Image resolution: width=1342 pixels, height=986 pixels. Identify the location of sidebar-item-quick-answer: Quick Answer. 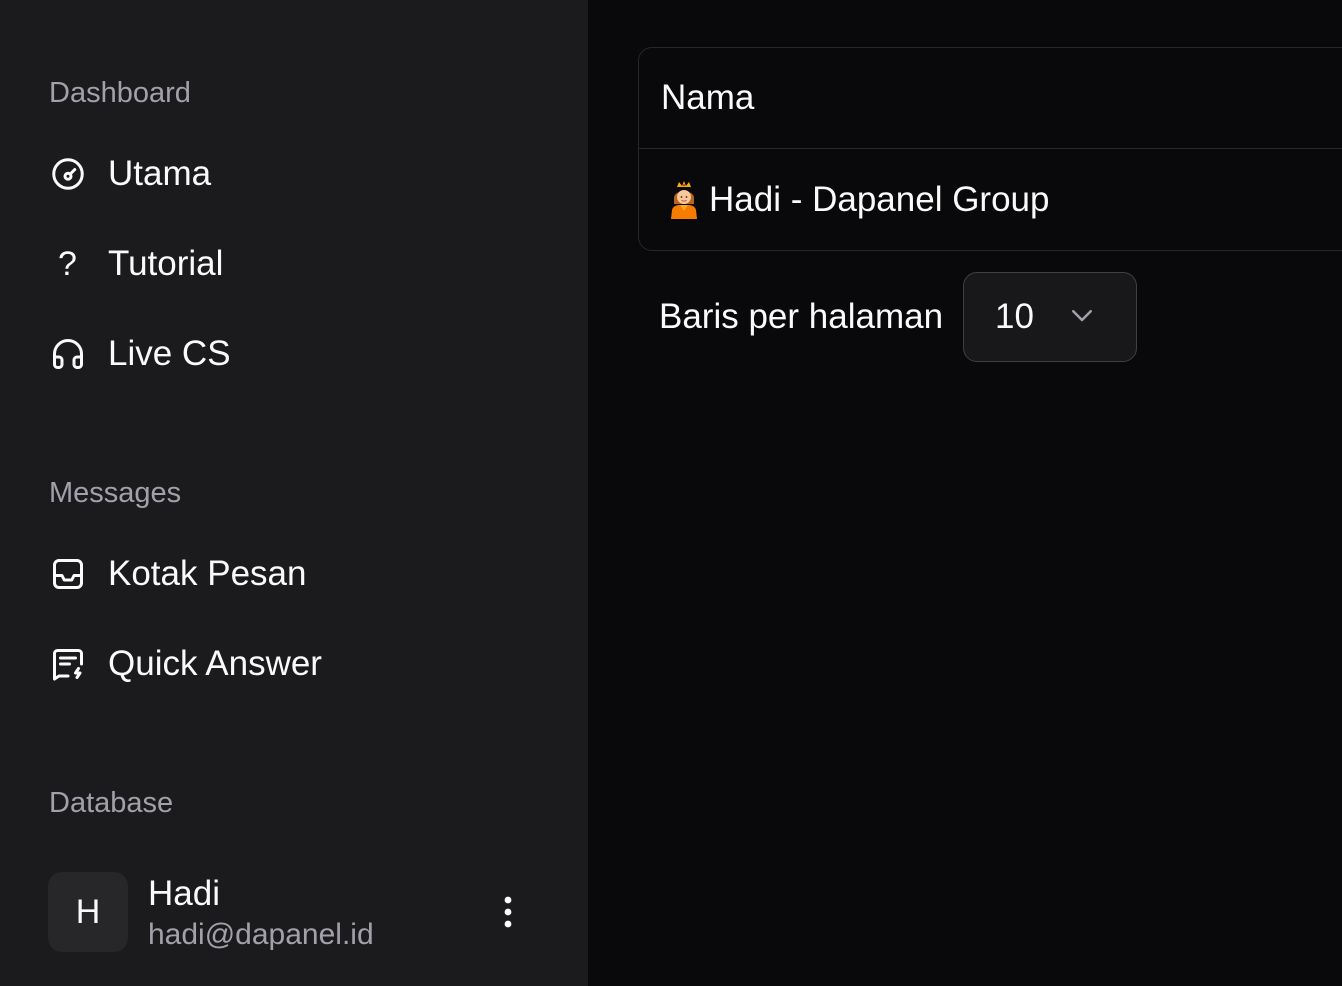
(290, 664).